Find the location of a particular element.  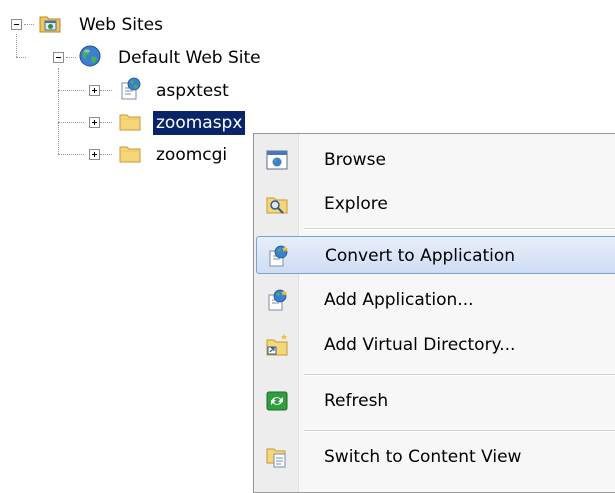

tree-node-zoomaspx: zoomaspx is located at coordinates (199, 123).